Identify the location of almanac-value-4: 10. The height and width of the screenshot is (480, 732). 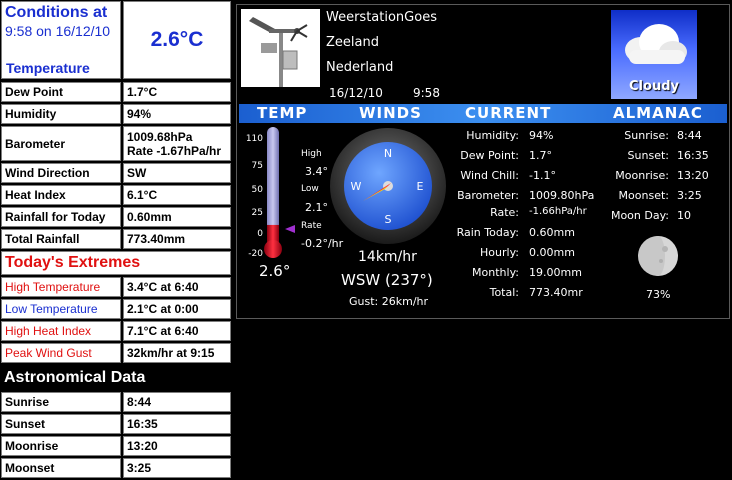
(684, 215).